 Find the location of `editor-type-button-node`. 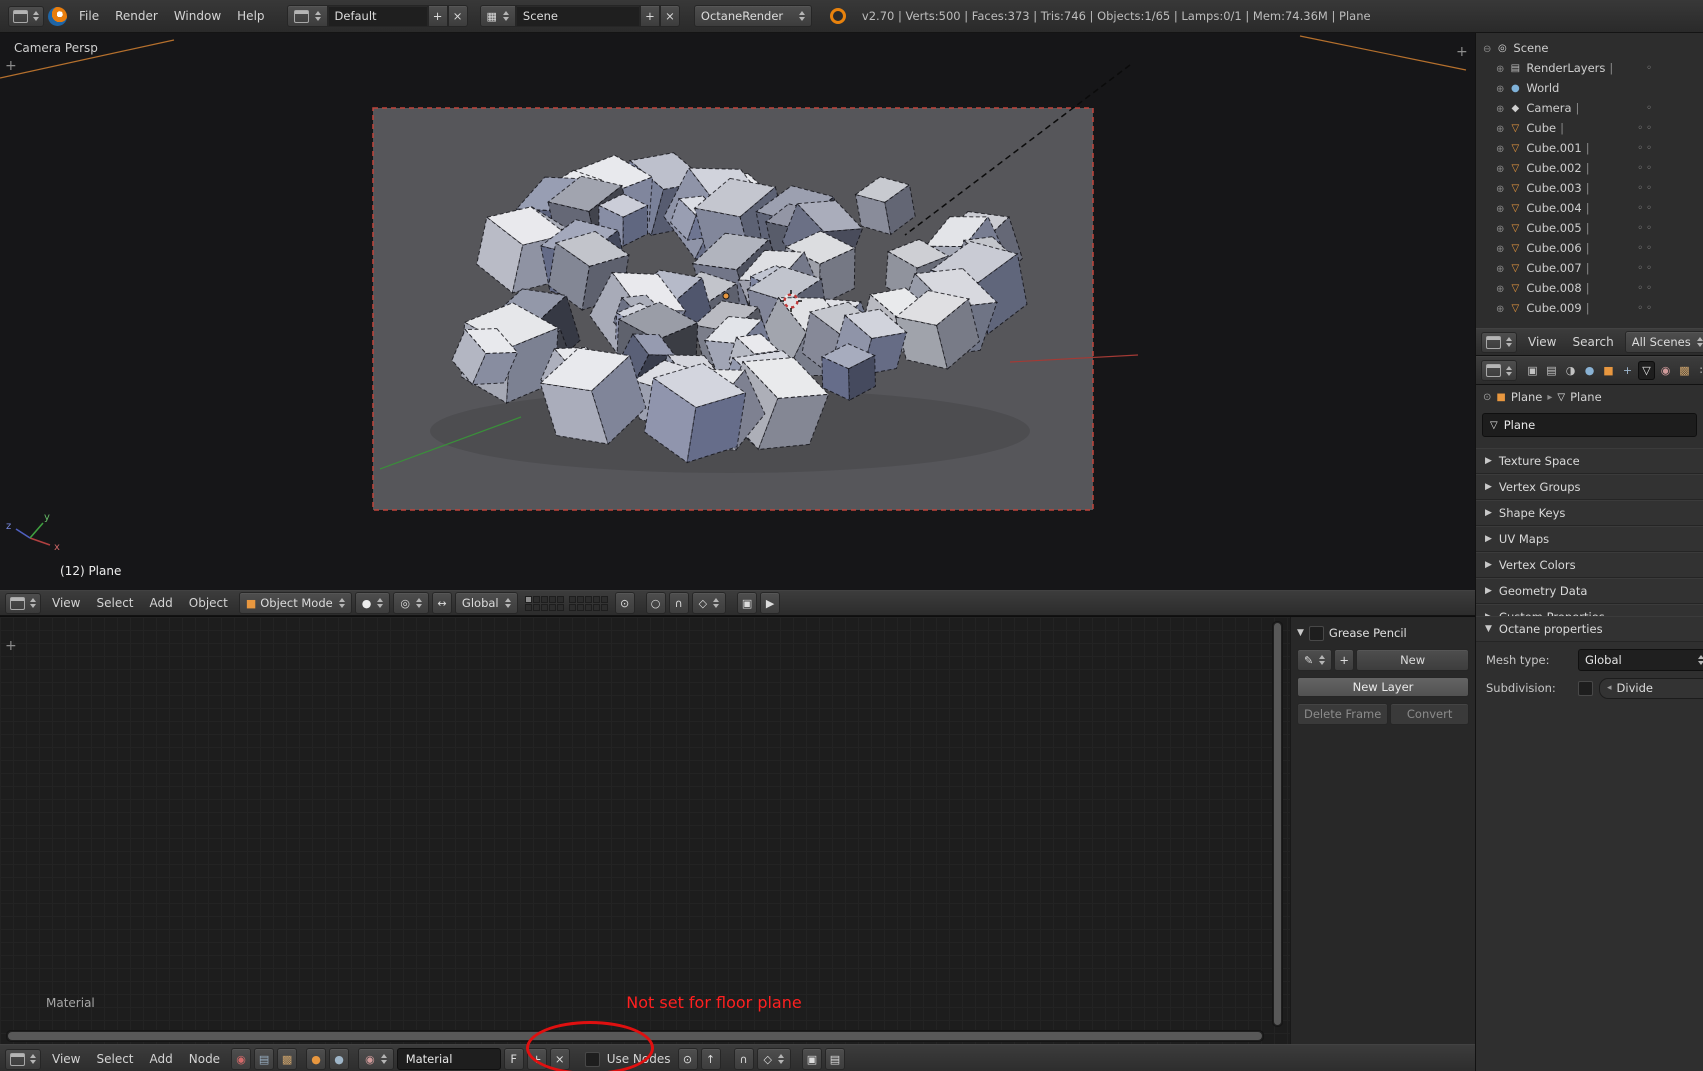

editor-type-button-node is located at coordinates (23, 1059).